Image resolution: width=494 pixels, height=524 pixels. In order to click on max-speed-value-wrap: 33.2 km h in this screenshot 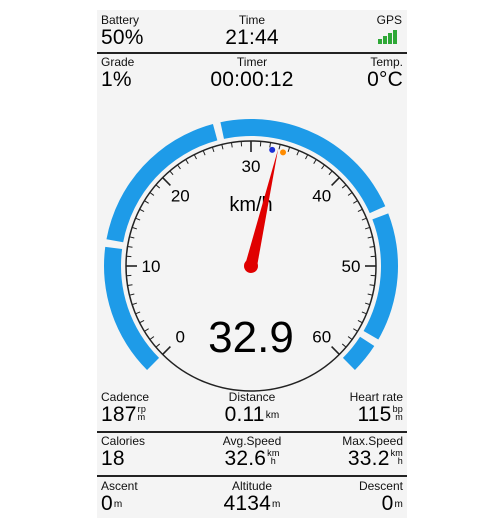, I will do `click(372, 459)`.